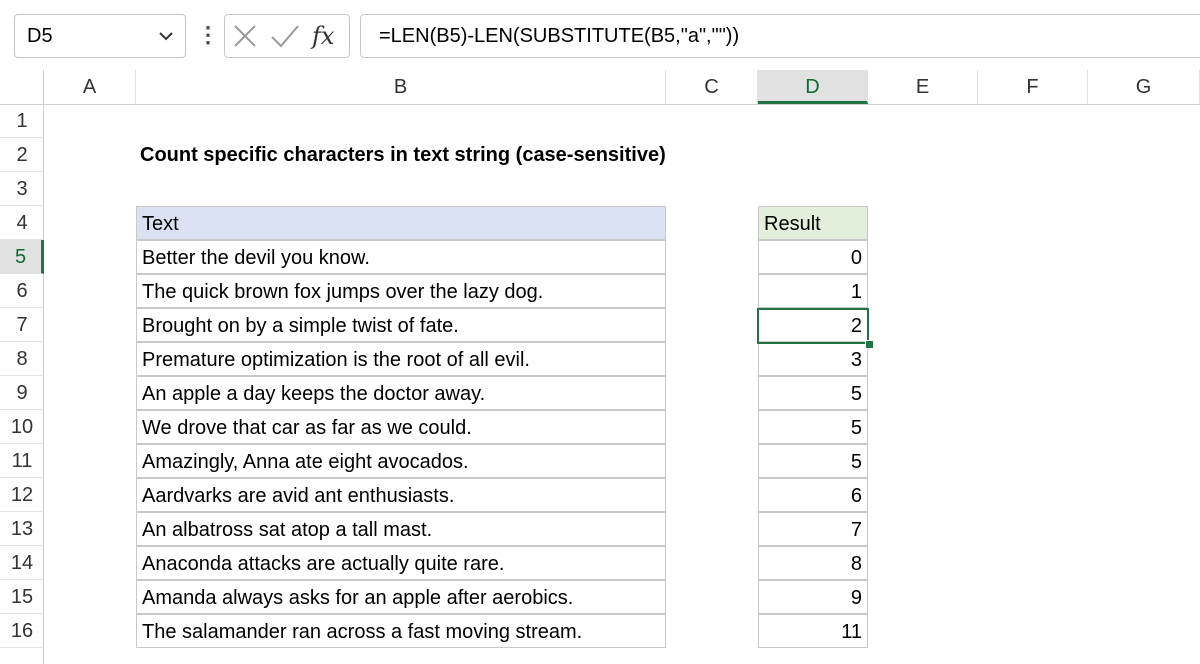  I want to click on result-cell: 0, so click(813, 257).